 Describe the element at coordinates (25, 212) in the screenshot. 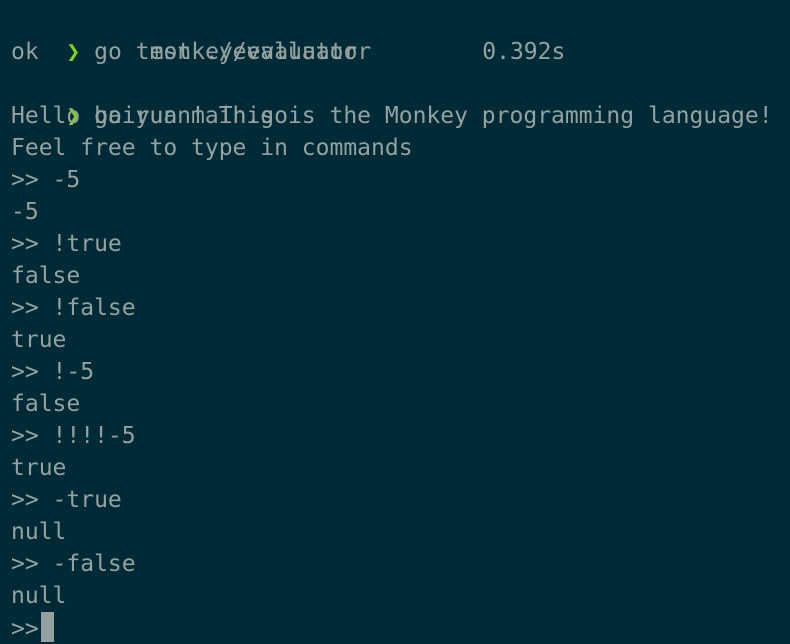

I see `repl-output-line: -5` at that location.